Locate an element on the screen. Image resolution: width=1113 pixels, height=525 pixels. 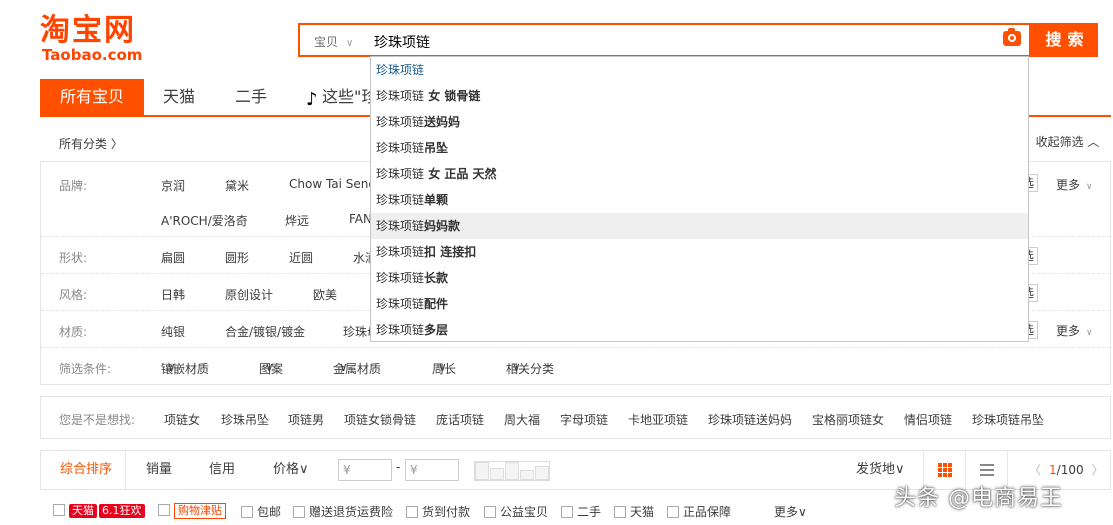
page-current: 1 is located at coordinates (1053, 470).